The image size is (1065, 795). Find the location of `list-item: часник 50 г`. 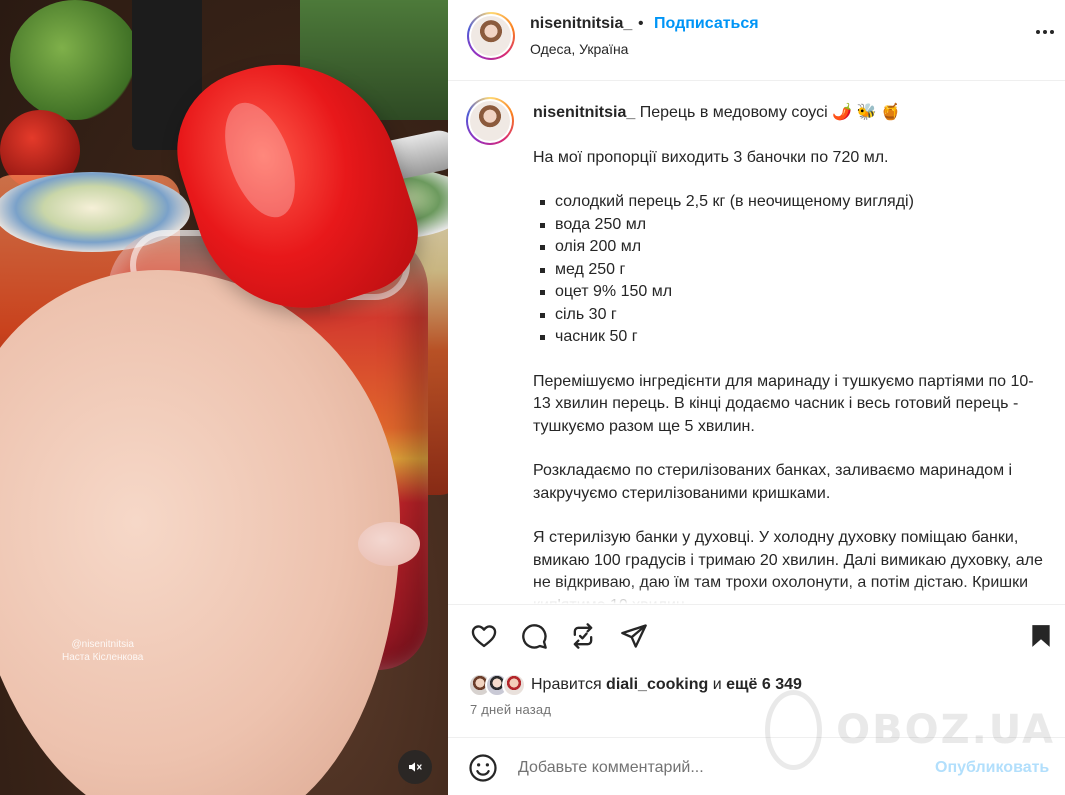

list-item: часник 50 г is located at coordinates (788, 337).